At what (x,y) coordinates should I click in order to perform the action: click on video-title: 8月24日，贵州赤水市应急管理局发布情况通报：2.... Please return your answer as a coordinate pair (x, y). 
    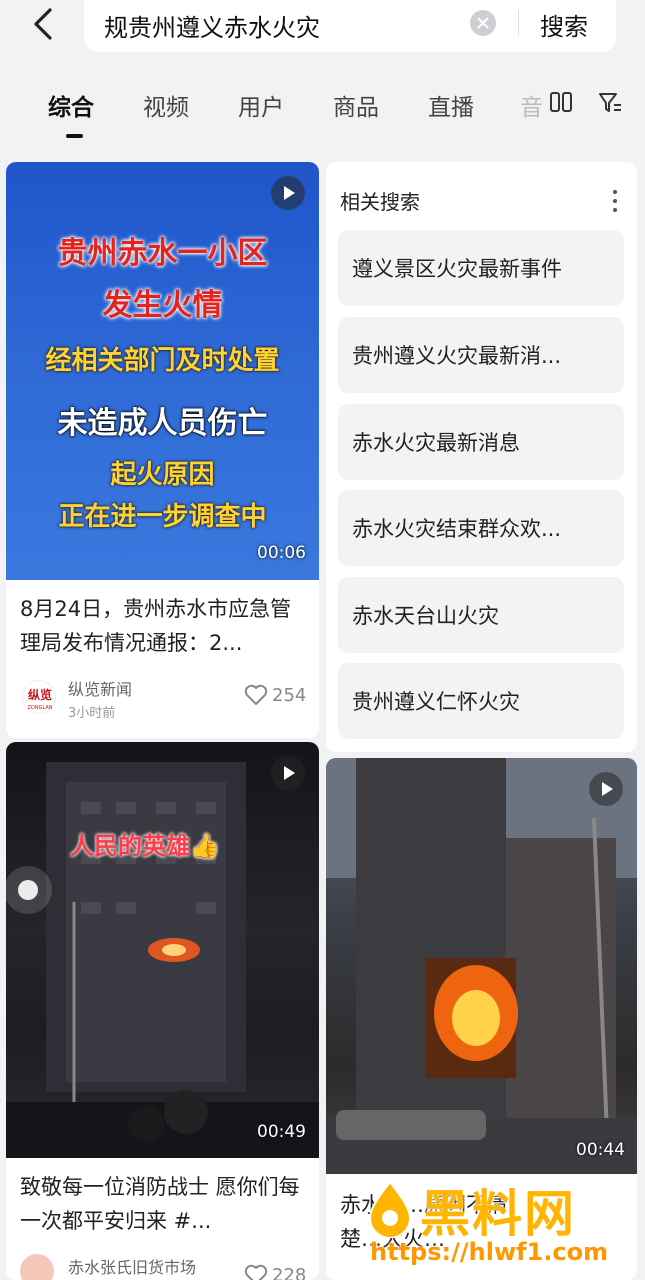
    Looking at the image, I should click on (164, 626).